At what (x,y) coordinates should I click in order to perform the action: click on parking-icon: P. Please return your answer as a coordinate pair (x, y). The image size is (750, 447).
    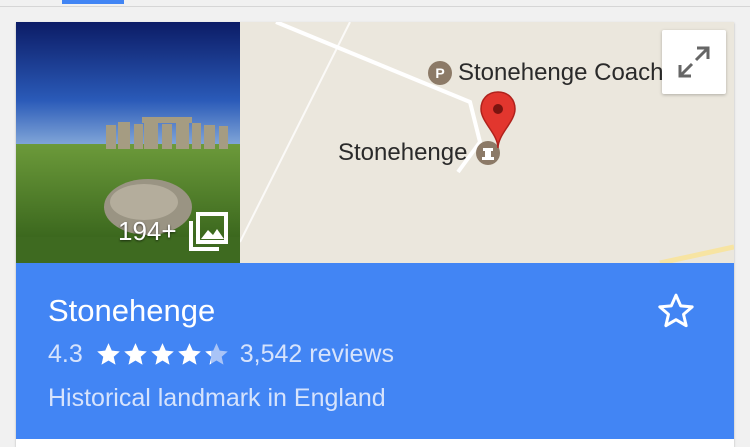
    Looking at the image, I should click on (440, 73).